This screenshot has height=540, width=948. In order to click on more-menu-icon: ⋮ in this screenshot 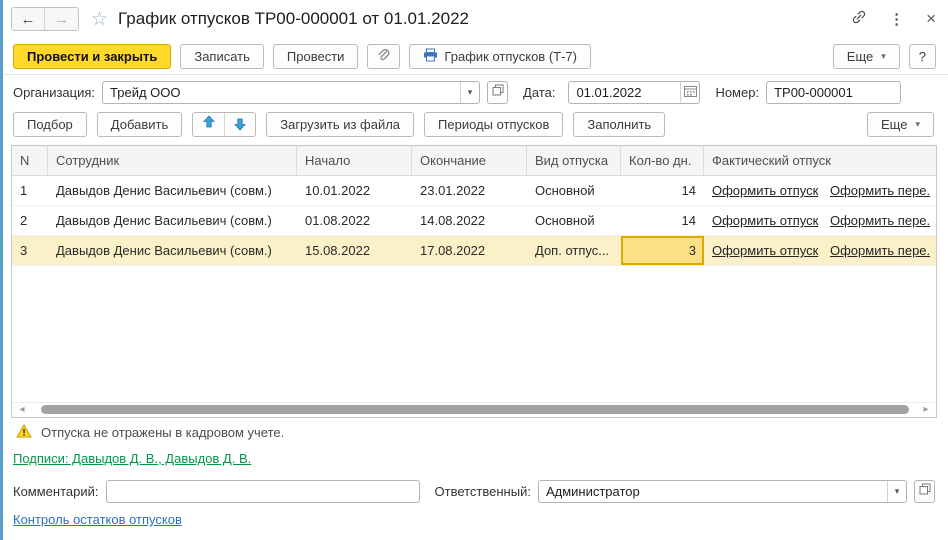, I will do `click(896, 19)`.